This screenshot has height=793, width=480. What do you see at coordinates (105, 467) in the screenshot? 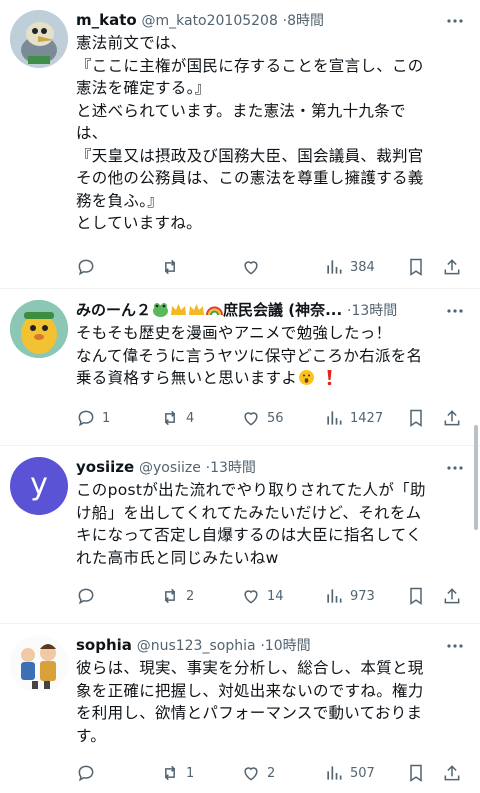
I see `author-name: yosiize` at bounding box center [105, 467].